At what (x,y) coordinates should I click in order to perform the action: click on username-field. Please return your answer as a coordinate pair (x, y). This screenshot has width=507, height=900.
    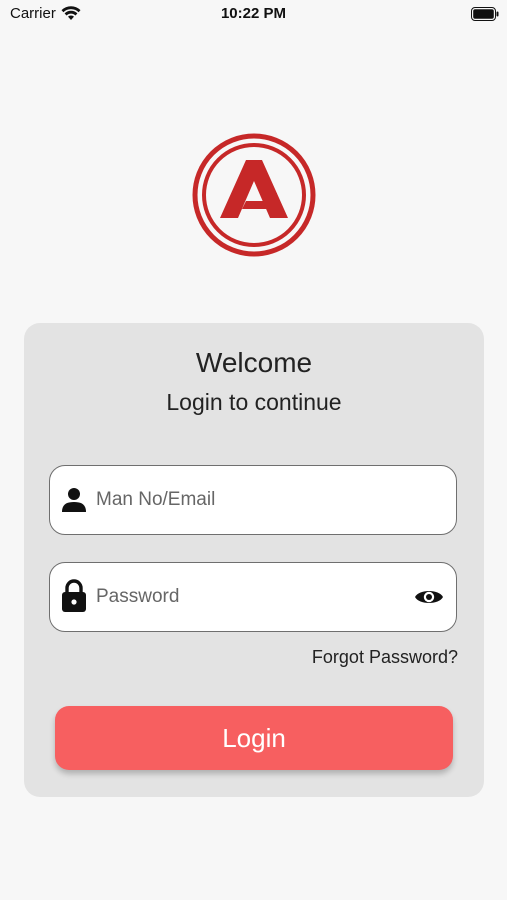
    Looking at the image, I should click on (253, 500).